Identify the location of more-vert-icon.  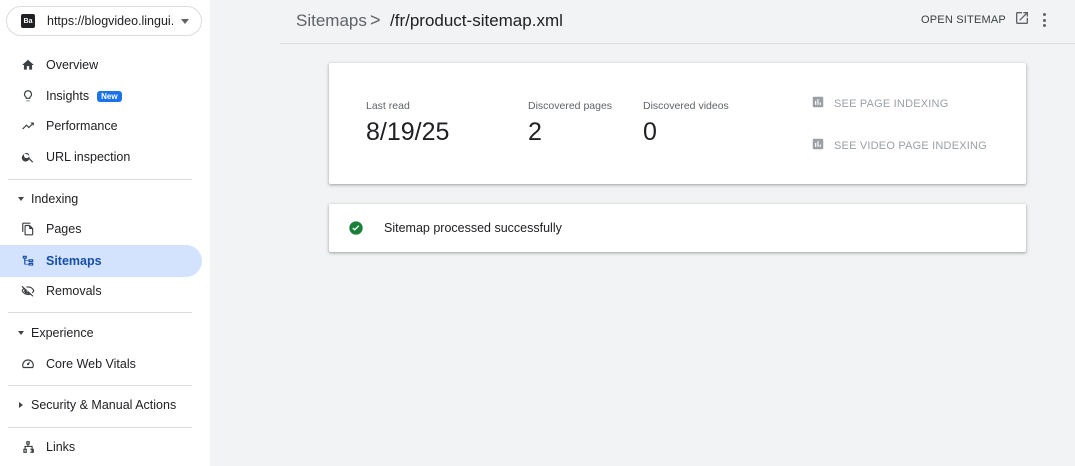
(1044, 20).